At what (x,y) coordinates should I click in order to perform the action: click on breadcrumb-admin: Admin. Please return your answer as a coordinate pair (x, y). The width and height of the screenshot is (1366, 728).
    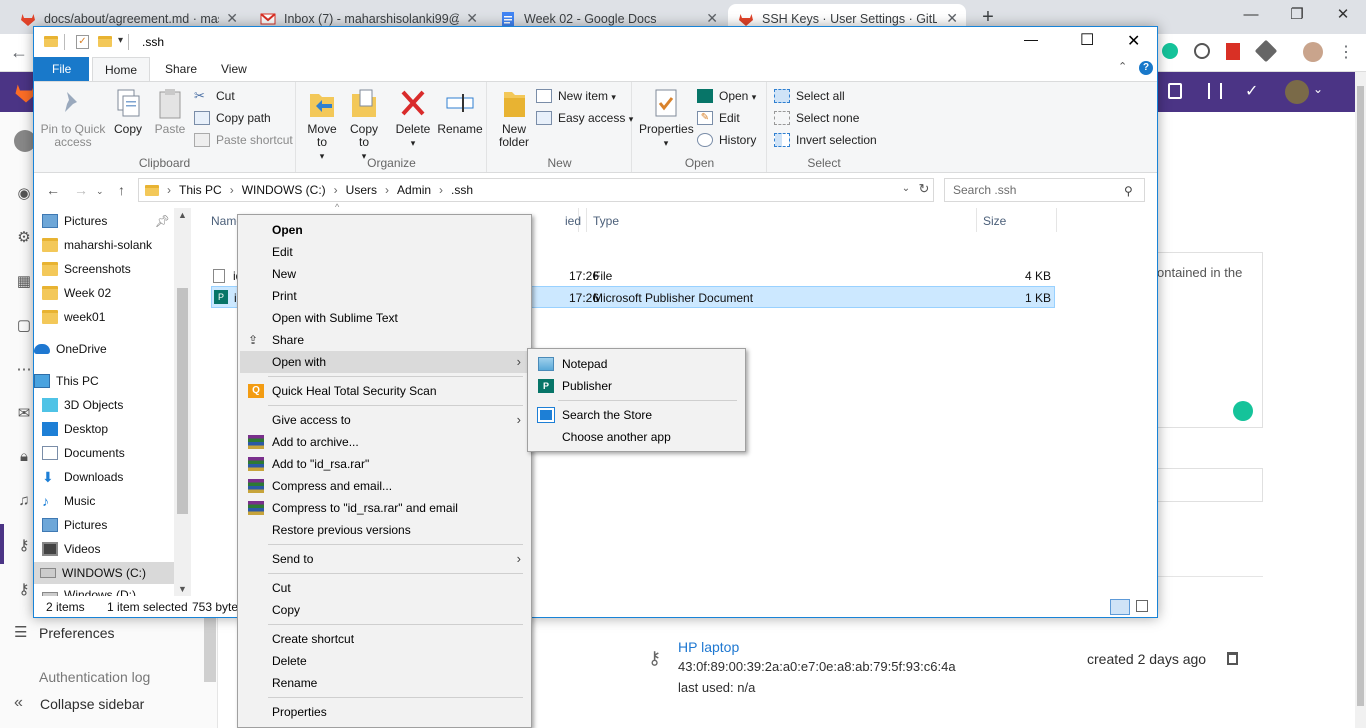
    Looking at the image, I should click on (414, 190).